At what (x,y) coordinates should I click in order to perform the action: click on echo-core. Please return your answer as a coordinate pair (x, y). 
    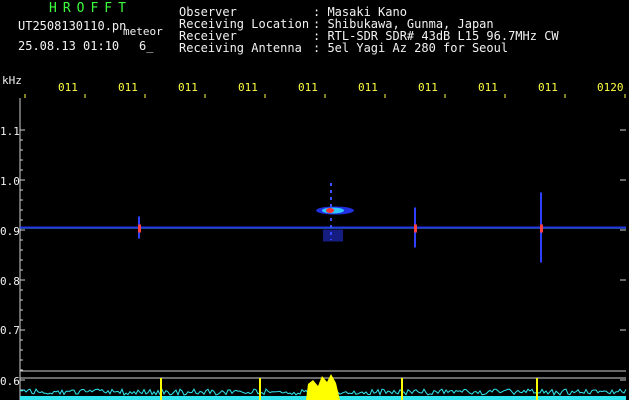
    Looking at the image, I should click on (330, 210).